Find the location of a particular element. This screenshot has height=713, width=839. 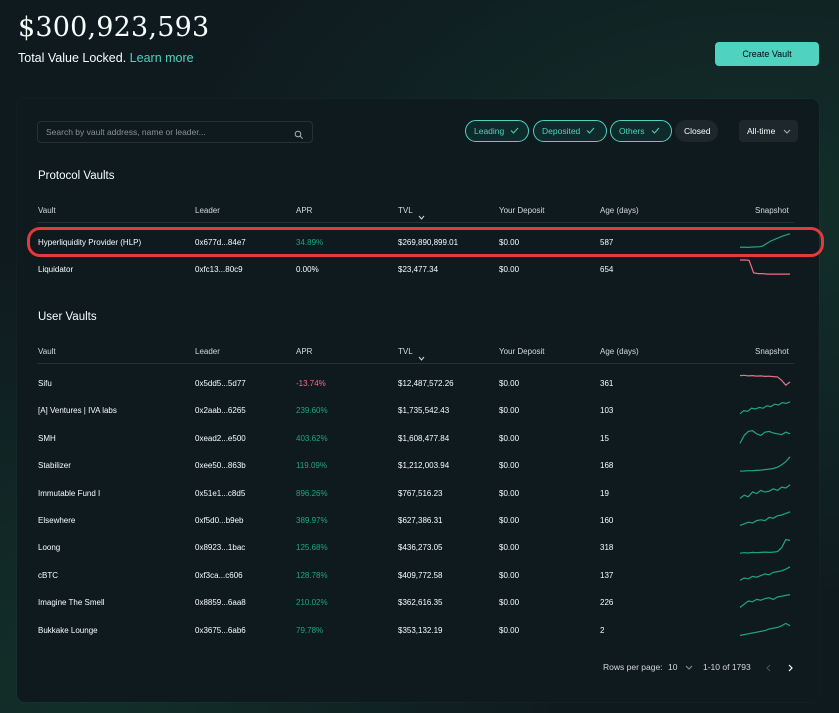

user-col-leader: Leader is located at coordinates (207, 351).